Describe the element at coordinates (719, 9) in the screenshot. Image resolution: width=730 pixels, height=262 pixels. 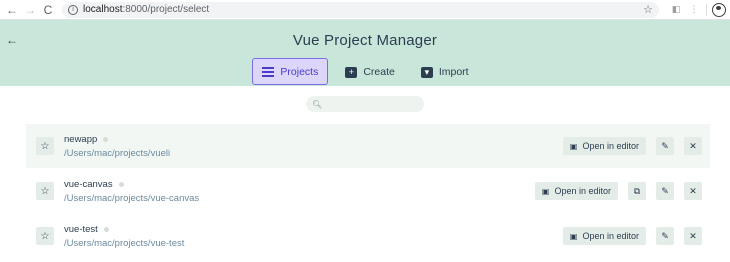
I see `profile-avatar-icon` at that location.